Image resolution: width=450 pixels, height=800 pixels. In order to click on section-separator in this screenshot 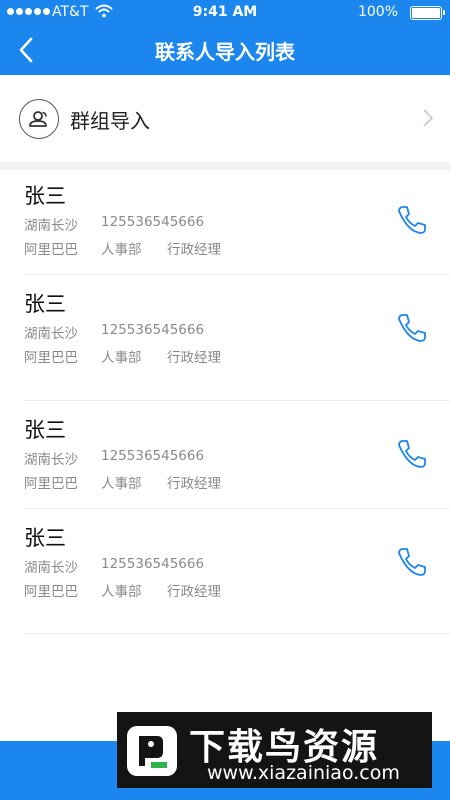, I will do `click(225, 166)`.